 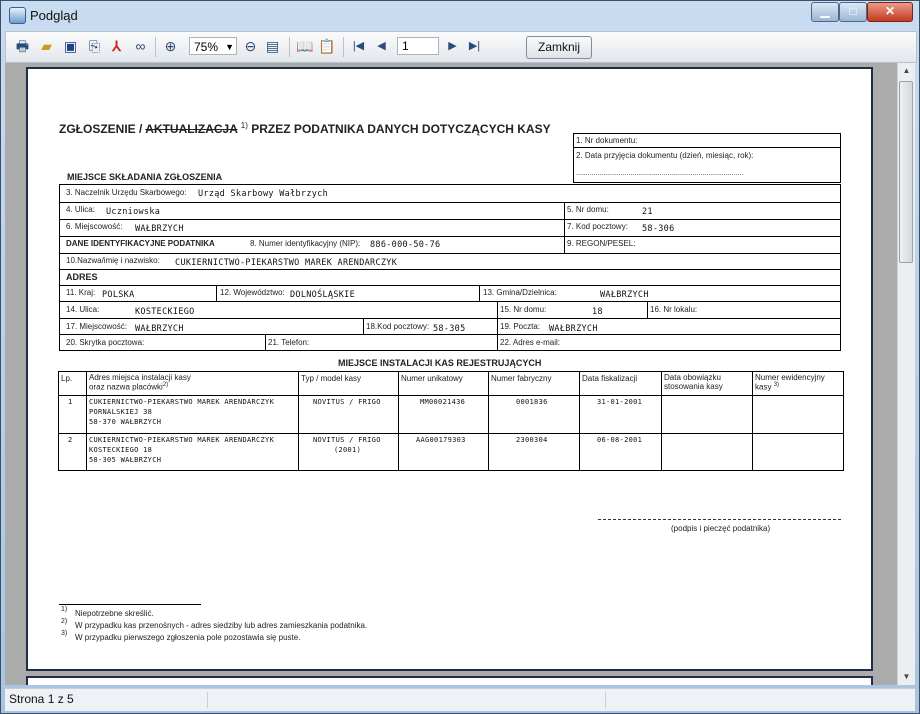 I want to click on section-place-heading: MIEJSCE SKŁADANIA ZGŁOSZENIA, so click(x=145, y=177).